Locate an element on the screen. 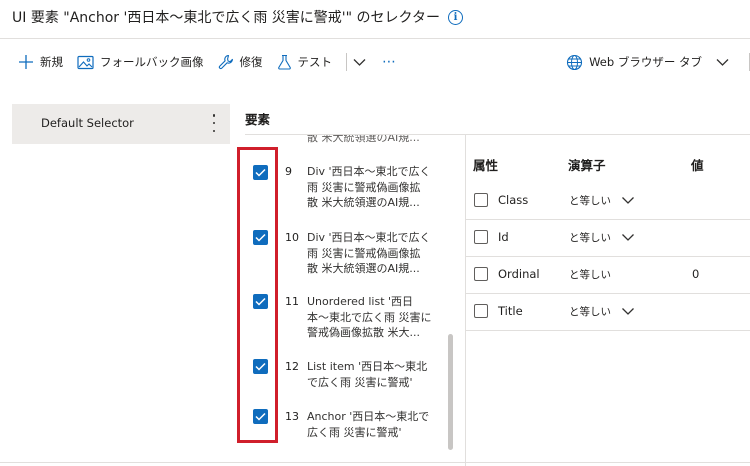  value-column-header: 値 is located at coordinates (697, 165).